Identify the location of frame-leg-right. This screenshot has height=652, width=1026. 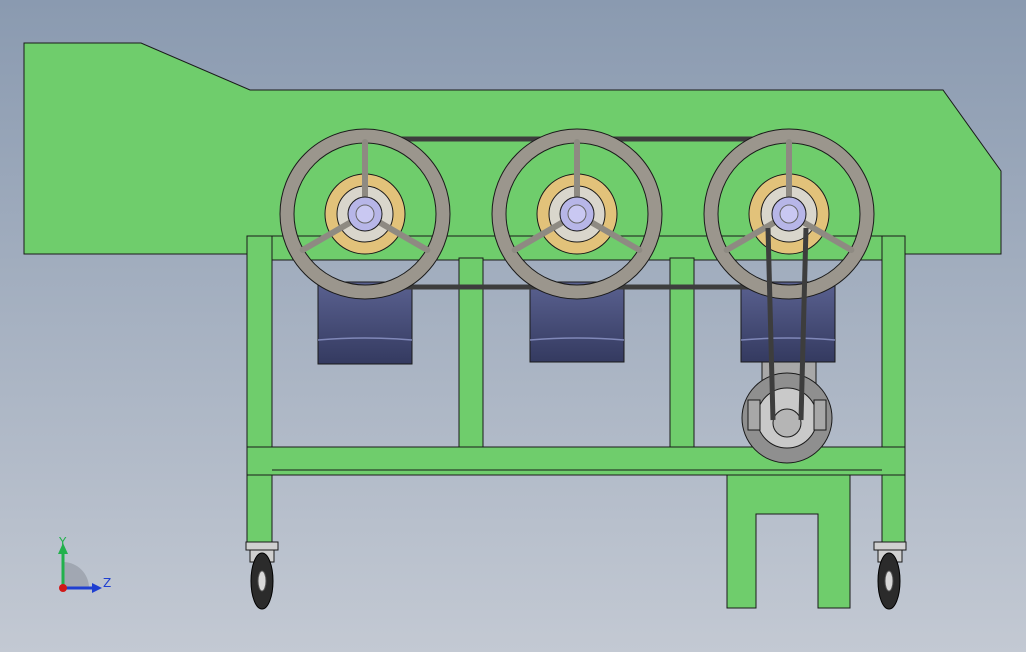
(893, 391).